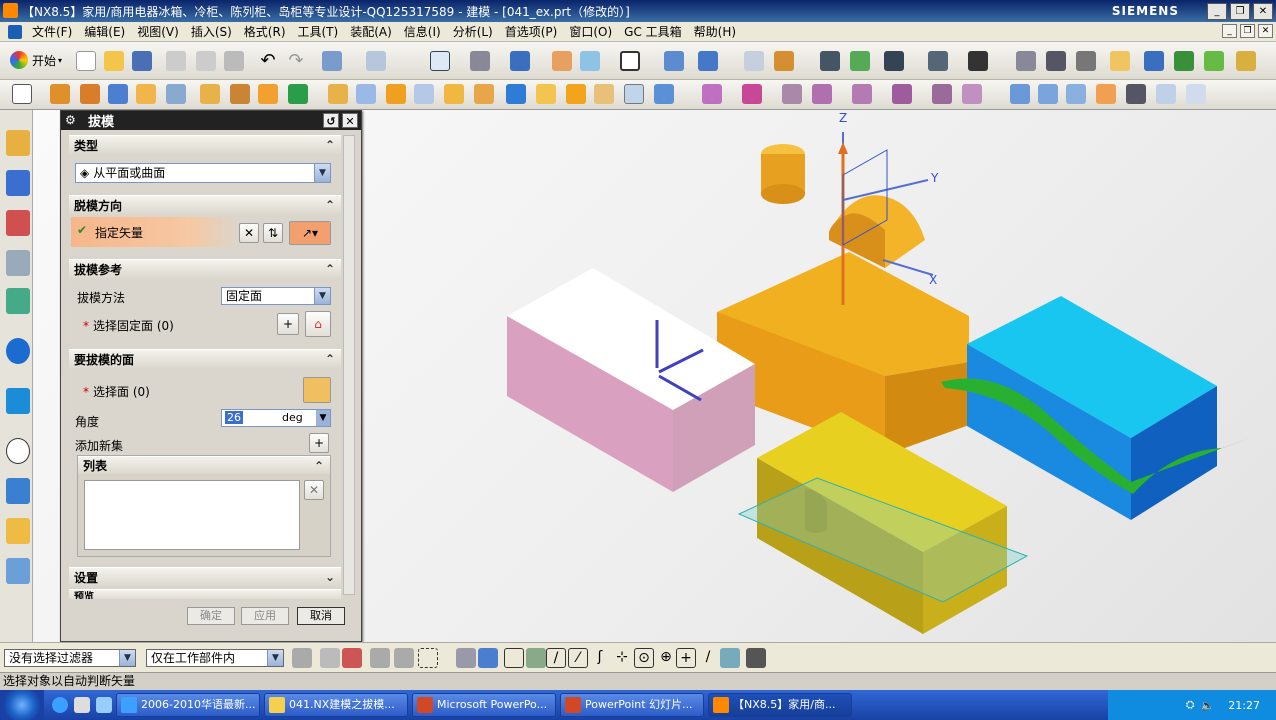 The height and width of the screenshot is (720, 1276). I want to click on pink-block, so click(631, 380).